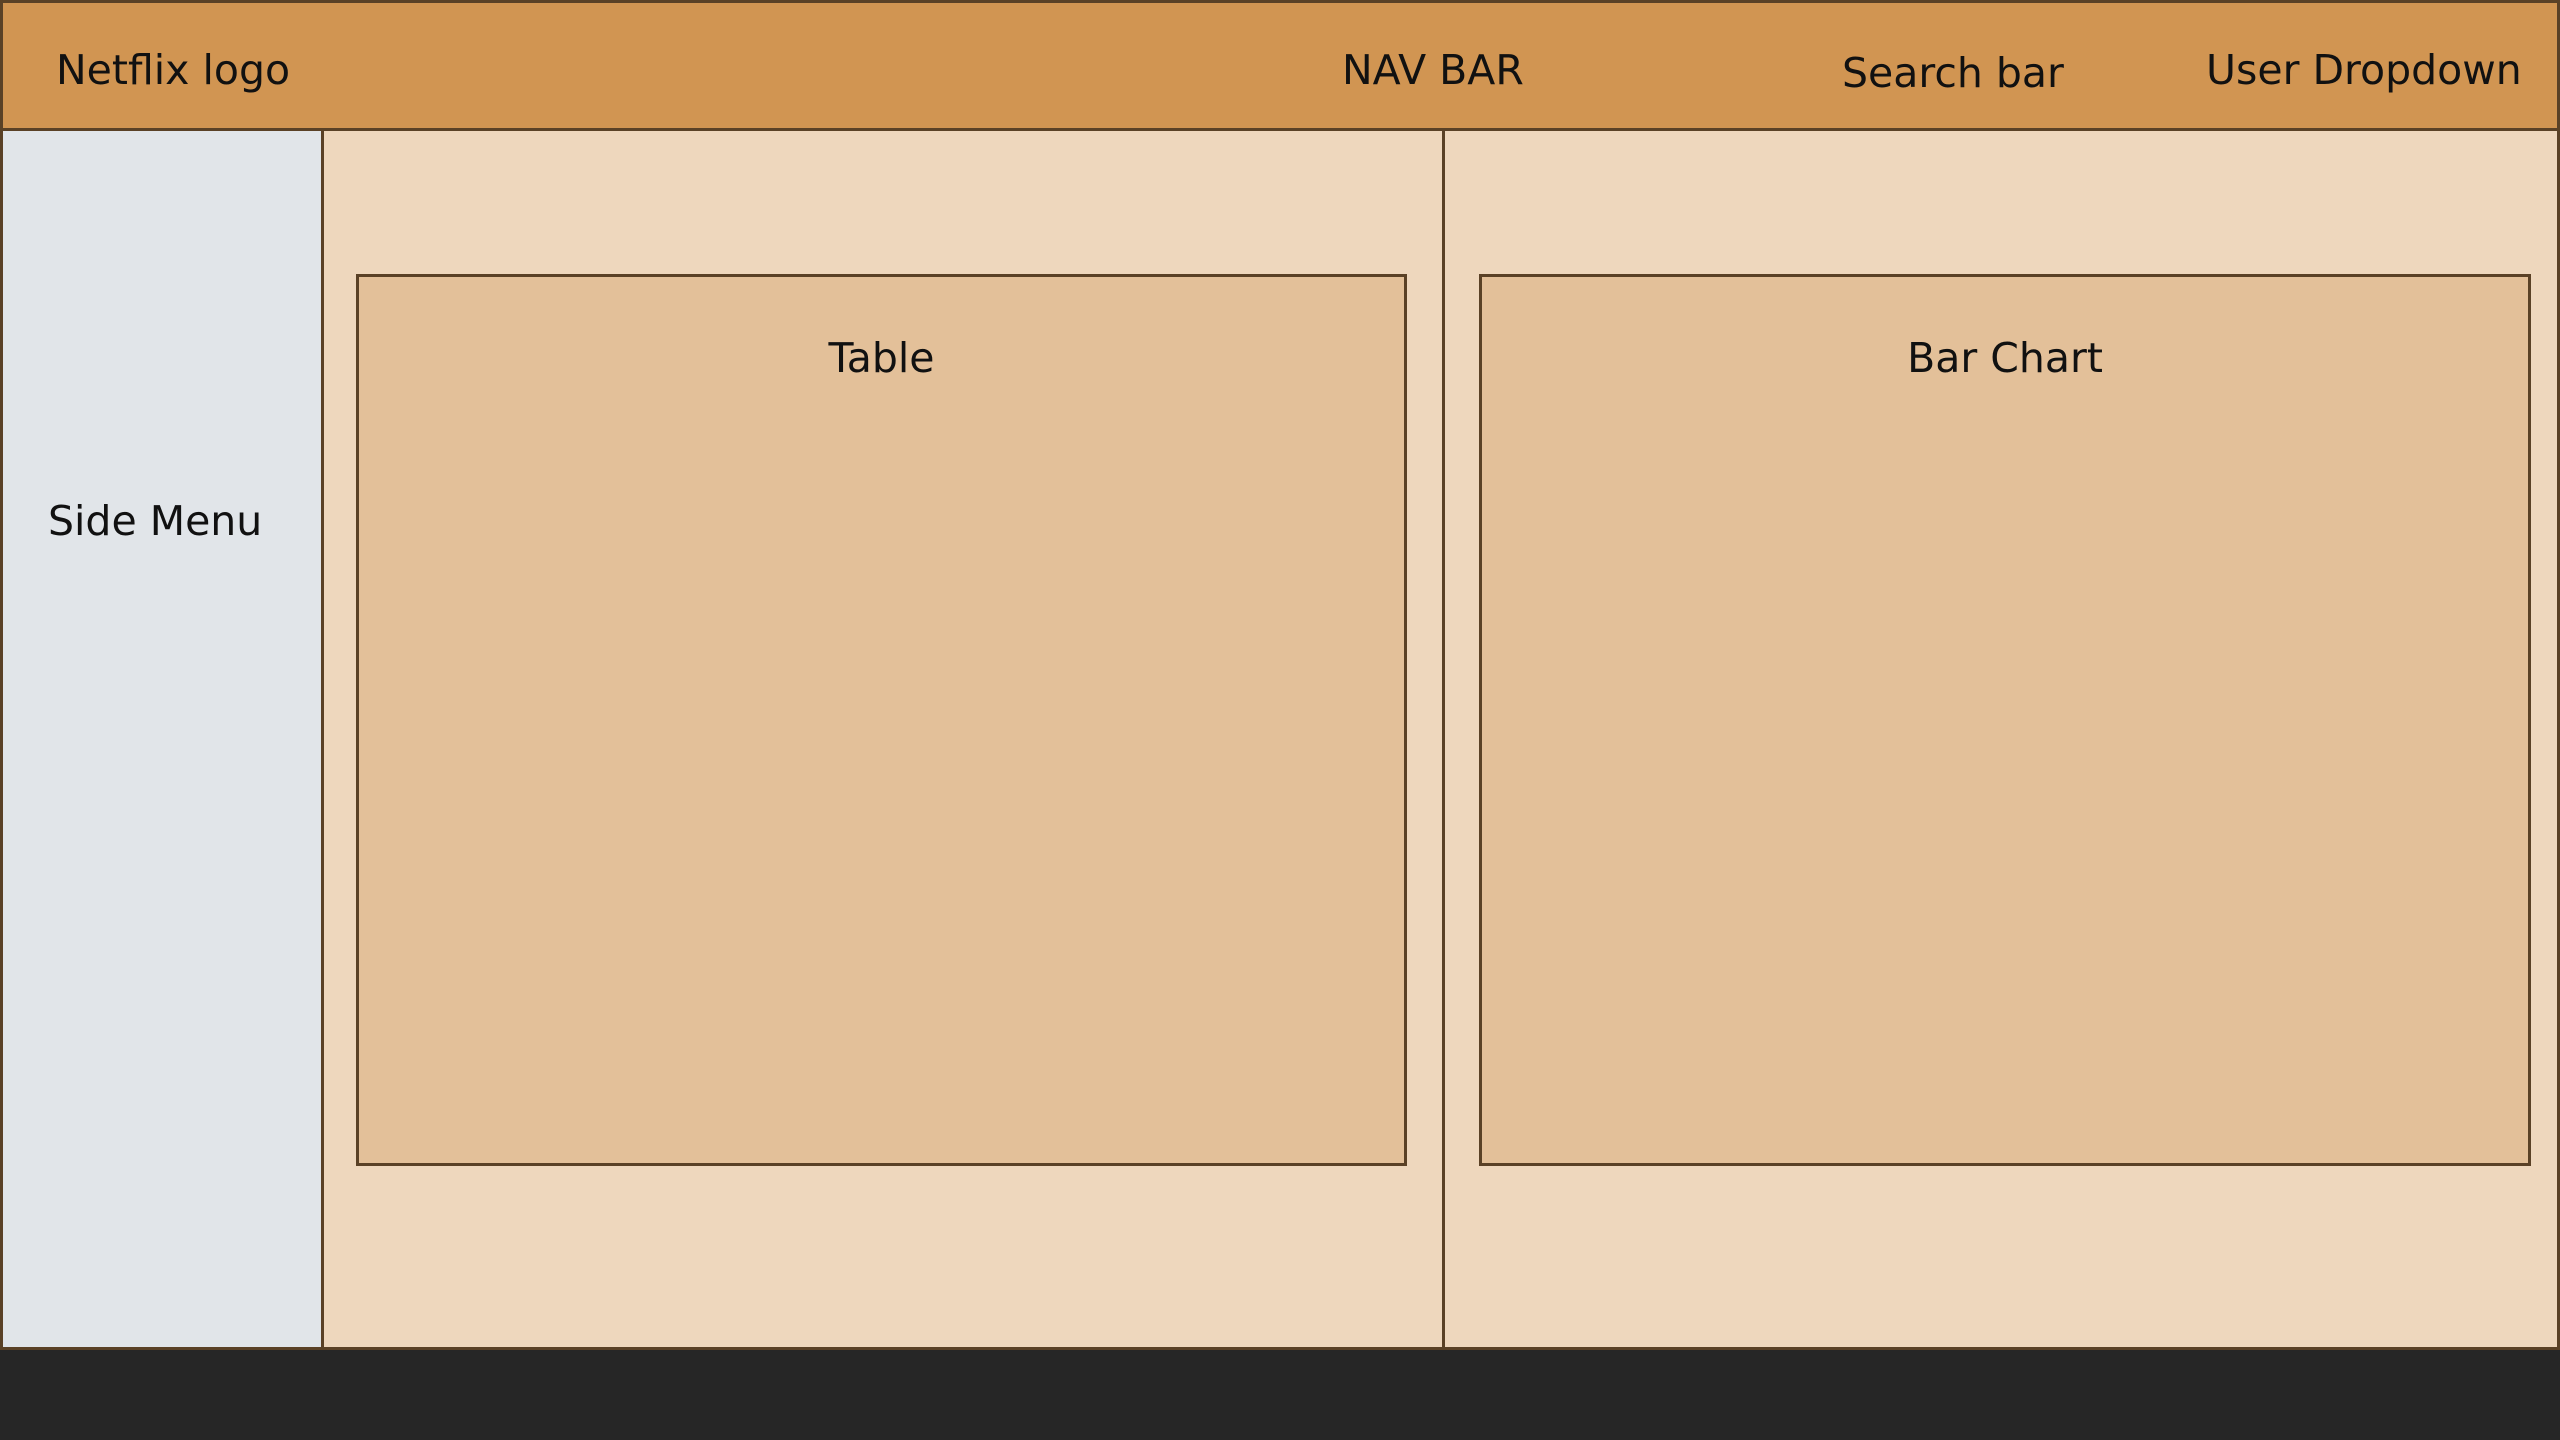 The width and height of the screenshot is (2560, 1440). What do you see at coordinates (1433, 70) in the screenshot?
I see `nav-bar-placeholder: NAV BAR` at bounding box center [1433, 70].